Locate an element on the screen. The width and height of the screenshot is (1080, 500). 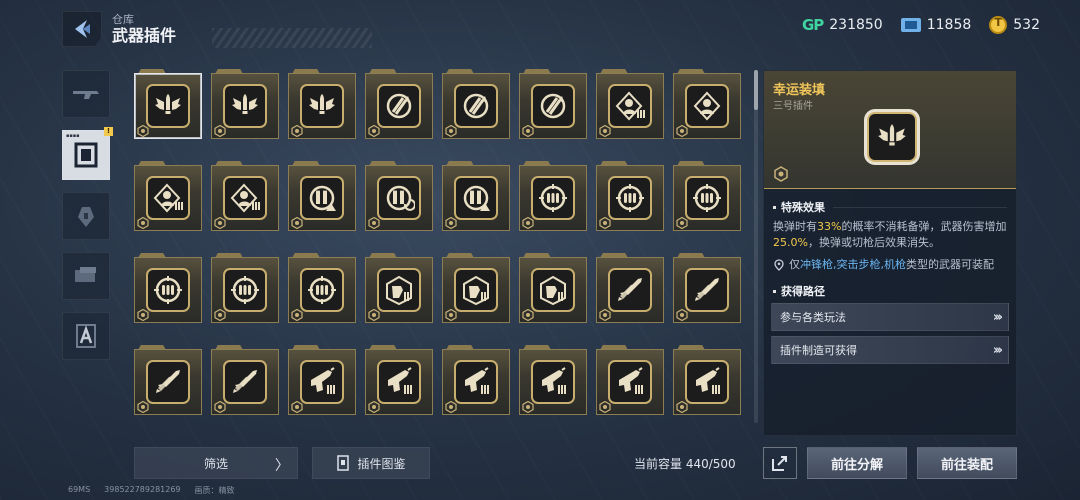
winged-bullet-icon is located at coordinates (168, 104).